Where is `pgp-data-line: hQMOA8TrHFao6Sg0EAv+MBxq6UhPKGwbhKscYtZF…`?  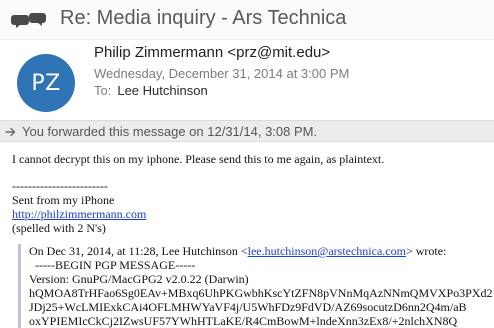
pgp-data-line: hQMOA8TrHFao6Sg0EAv+MBxq6UhPKGwbhKscYtZF… is located at coordinates (261, 293).